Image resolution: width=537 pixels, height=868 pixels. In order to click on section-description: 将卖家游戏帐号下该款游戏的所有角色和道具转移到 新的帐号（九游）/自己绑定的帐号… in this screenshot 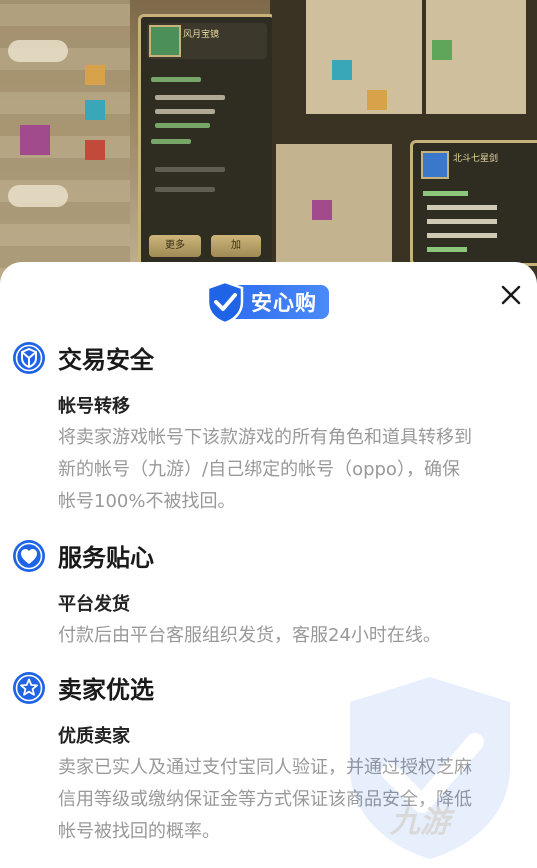, I will do `click(294, 470)`.